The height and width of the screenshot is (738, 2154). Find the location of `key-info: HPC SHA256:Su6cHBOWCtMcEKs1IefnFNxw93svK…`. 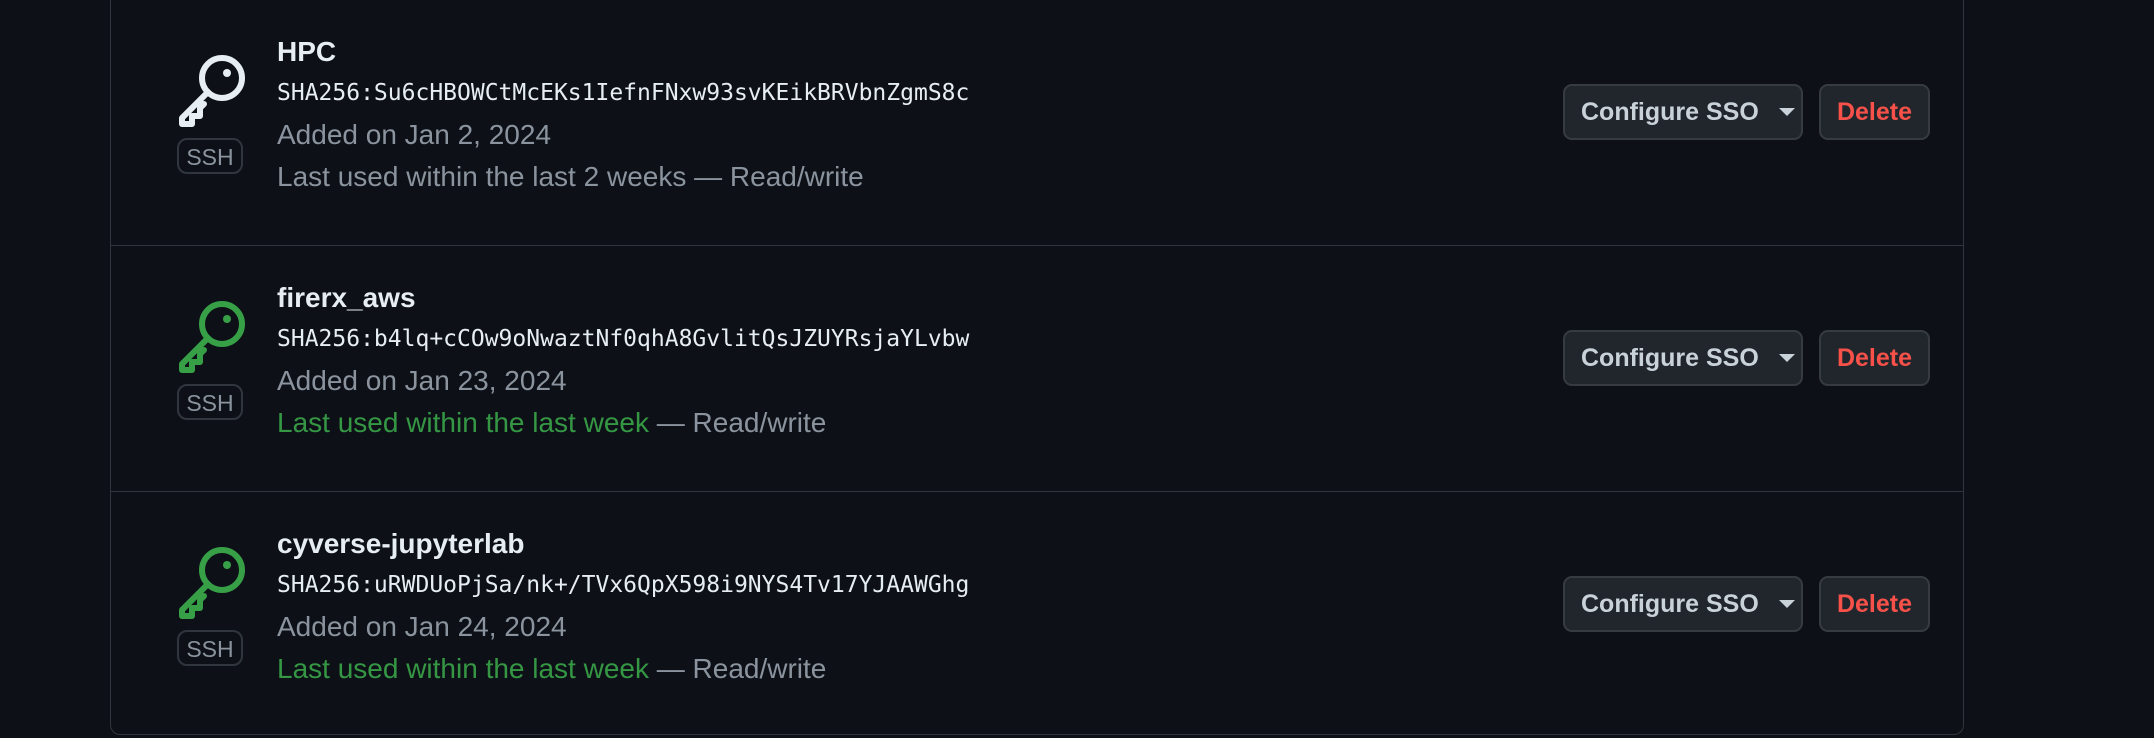

key-info: HPC SHA256:Su6cHBOWCtMcEKs1IefnFNxw93svK… is located at coordinates (623, 115).